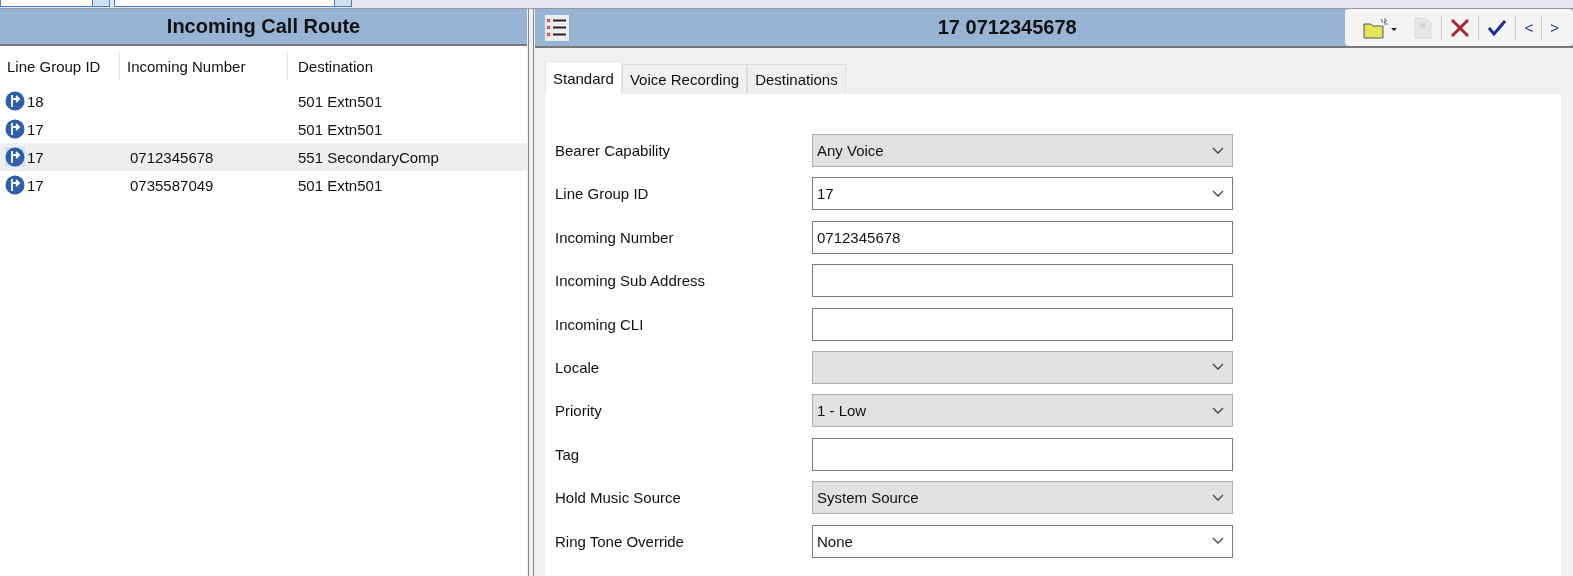 Image resolution: width=1573 pixels, height=576 pixels. I want to click on field-label: Locale, so click(577, 367).